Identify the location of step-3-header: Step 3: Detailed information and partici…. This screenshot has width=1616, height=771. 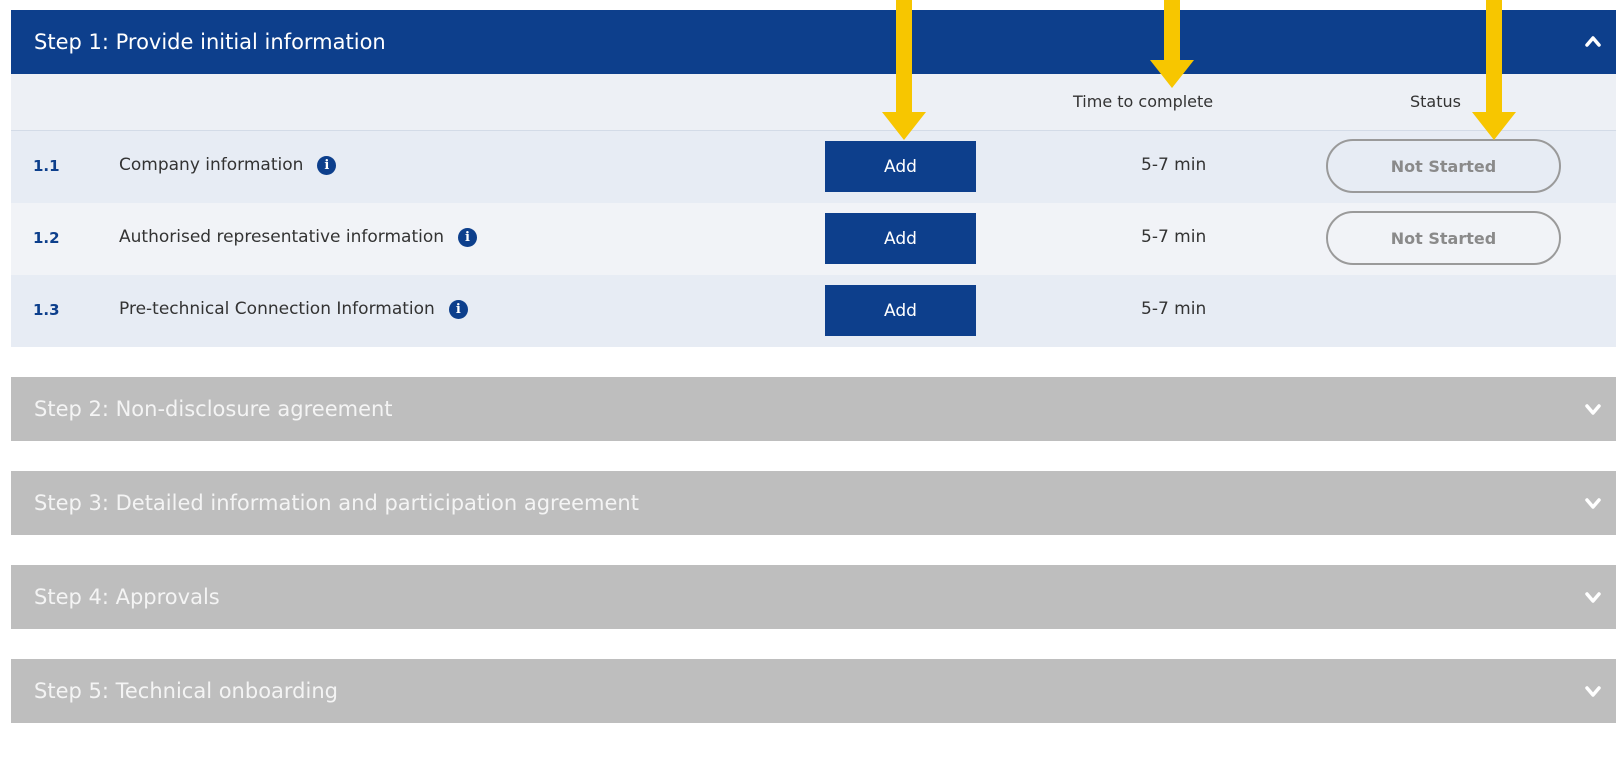
(813, 503).